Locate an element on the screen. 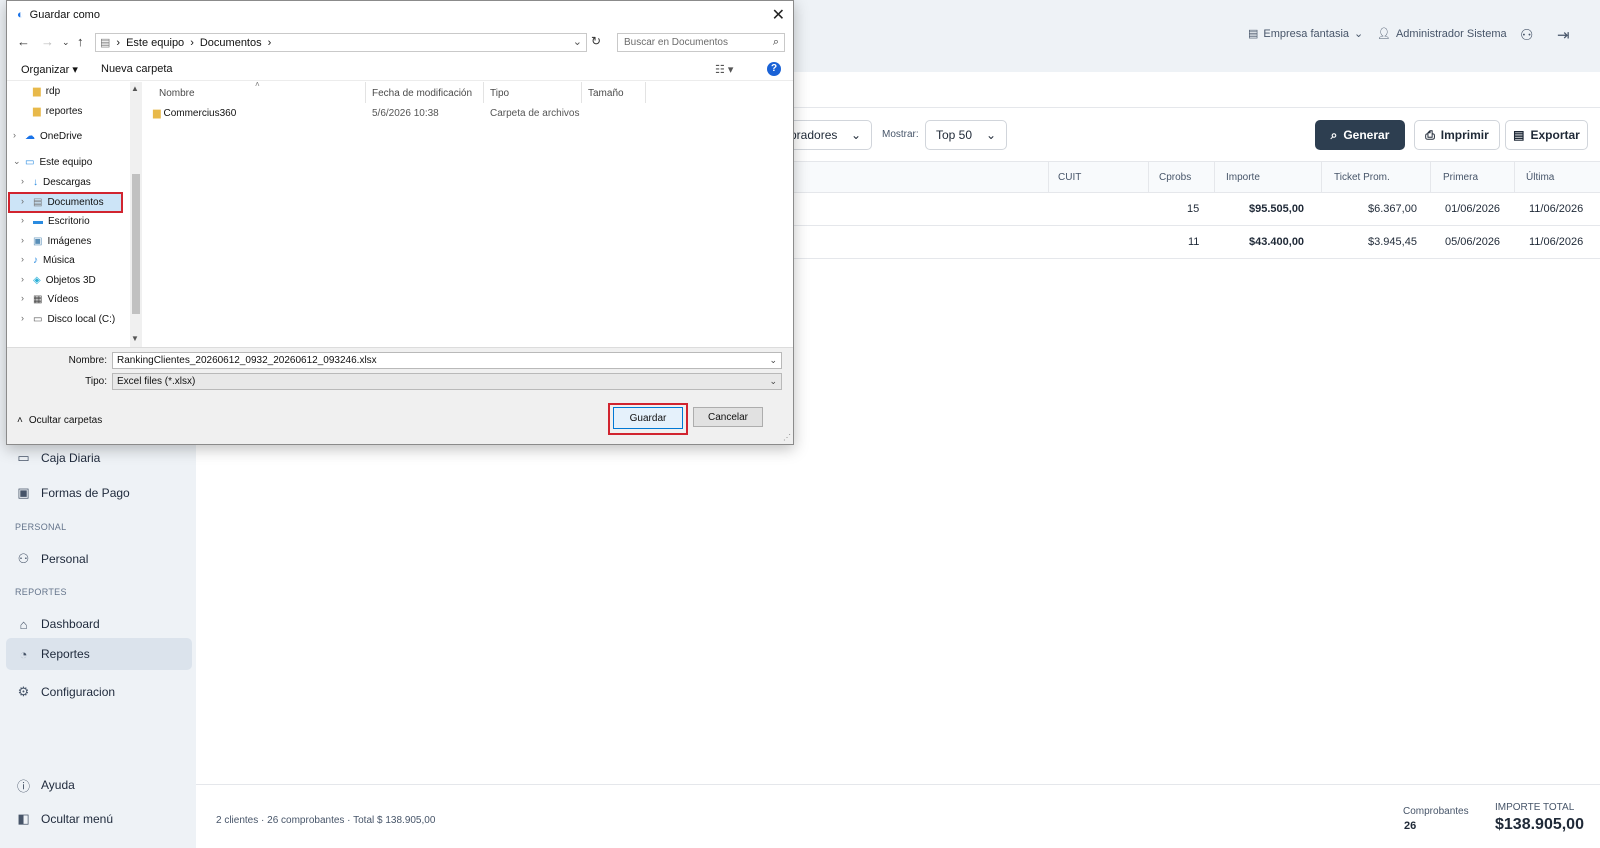 This screenshot has width=1600, height=848. column-header-ticket: Ticket Prom. is located at coordinates (1362, 177).